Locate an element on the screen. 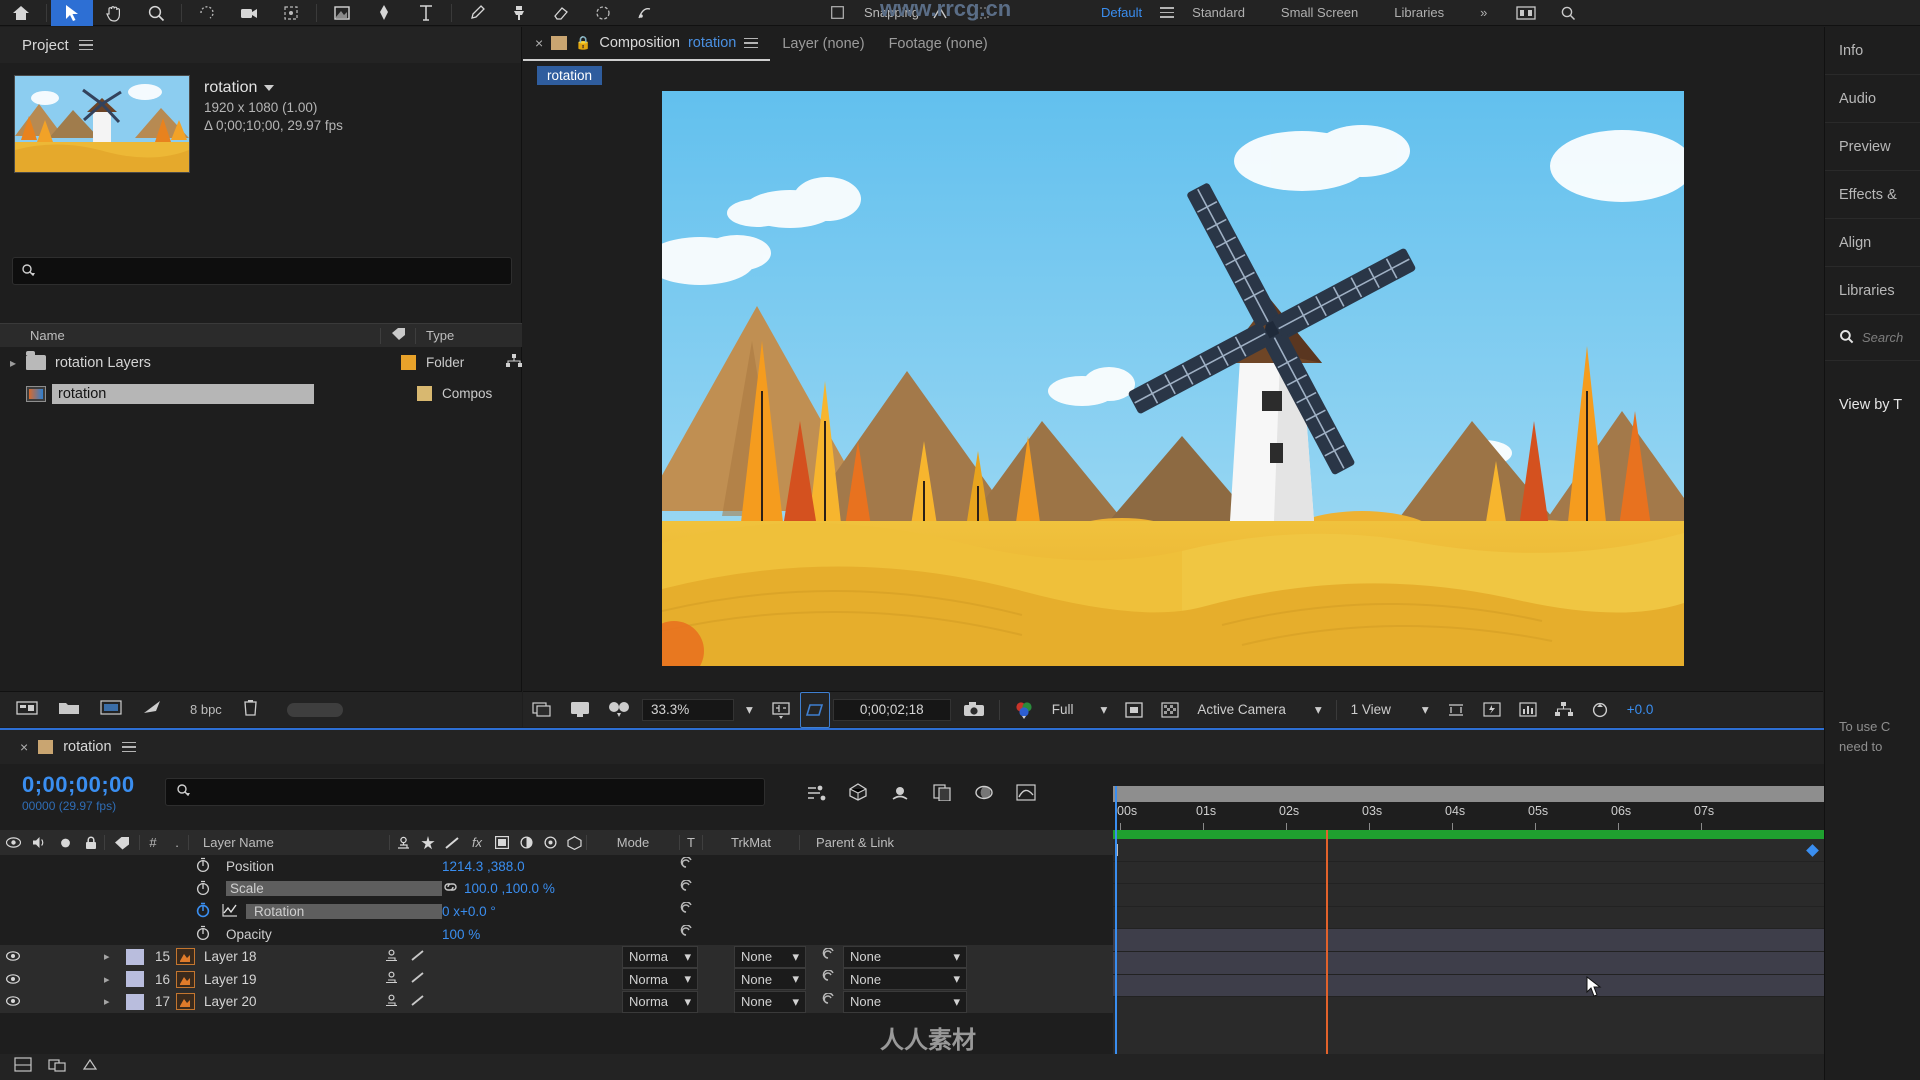 Image resolution: width=1920 pixels, height=1080 pixels. graph-editor-icon is located at coordinates (1026, 792).